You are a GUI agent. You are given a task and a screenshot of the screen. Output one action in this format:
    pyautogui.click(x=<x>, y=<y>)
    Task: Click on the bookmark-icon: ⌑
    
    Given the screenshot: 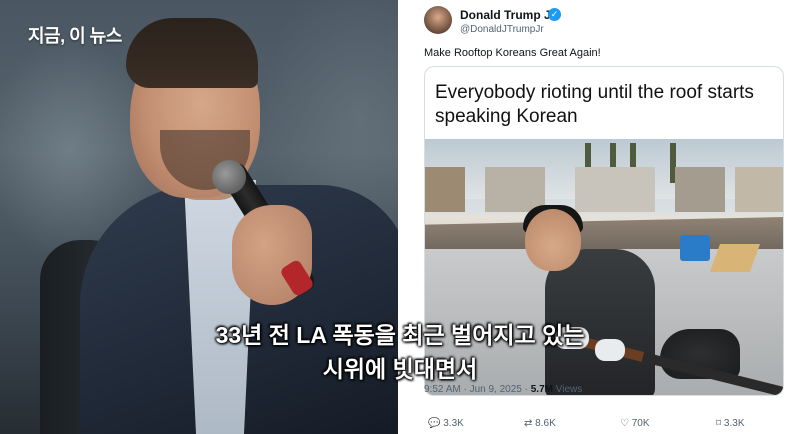 What is the action you would take?
    pyautogui.click(x=719, y=423)
    